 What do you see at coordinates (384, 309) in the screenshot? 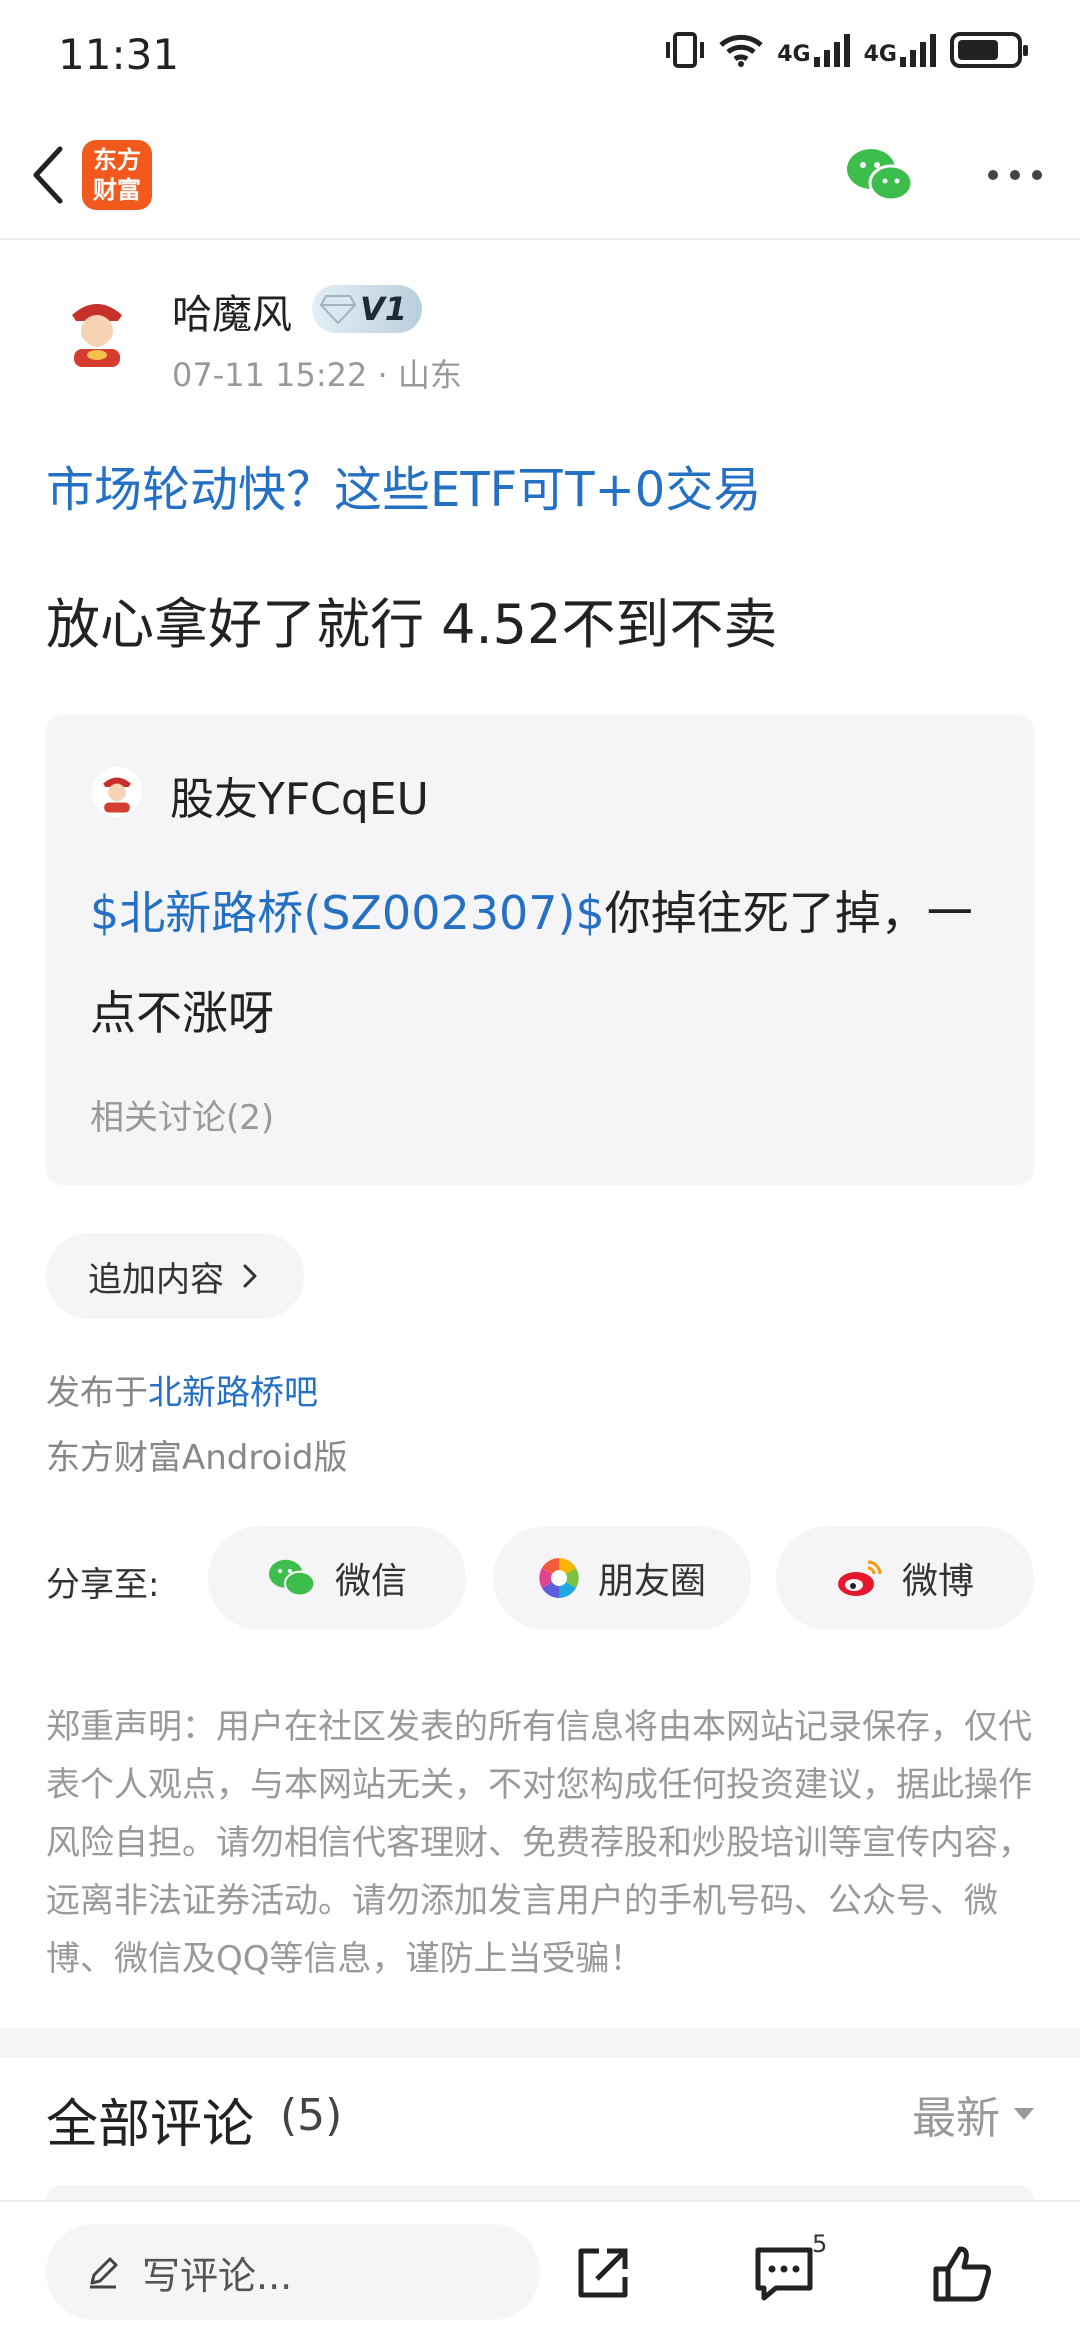
I see `vip-level-label: V1` at bounding box center [384, 309].